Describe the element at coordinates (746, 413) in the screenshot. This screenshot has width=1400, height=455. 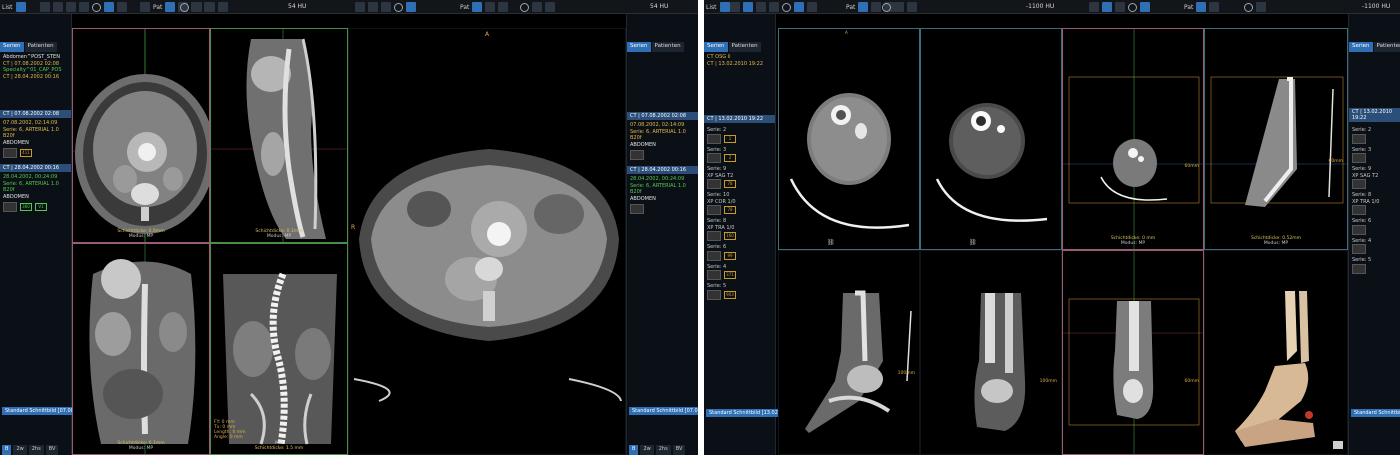
I see `standard-slice-button: Standard Schnittbild [13.02.2` at that location.